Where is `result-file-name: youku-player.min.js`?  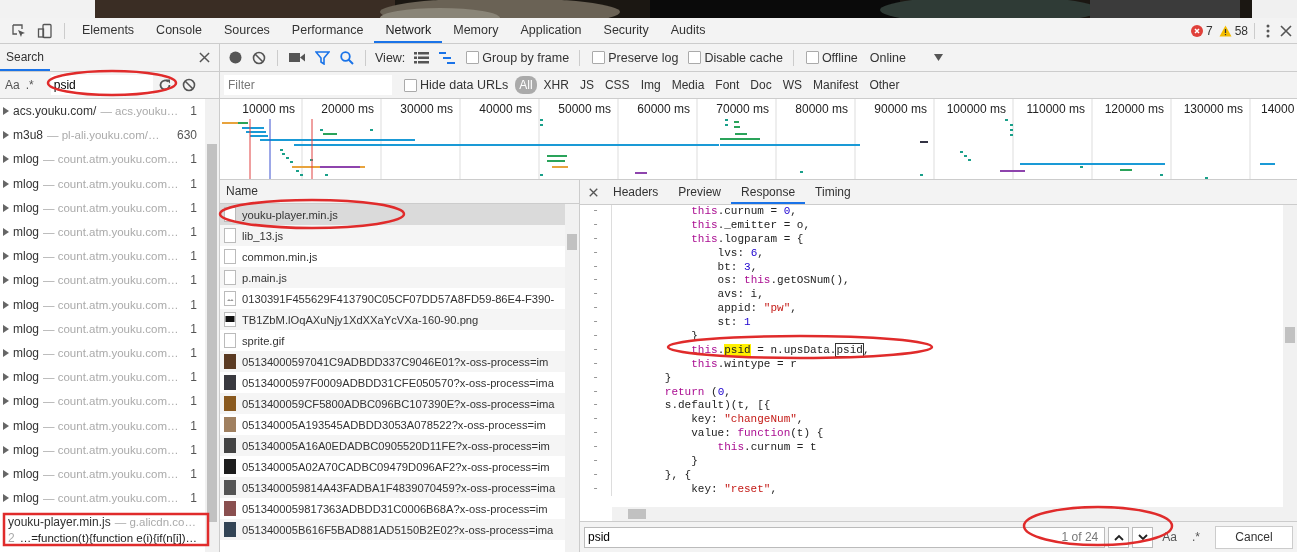
result-file-name: youku-player.min.js is located at coordinates (59, 521).